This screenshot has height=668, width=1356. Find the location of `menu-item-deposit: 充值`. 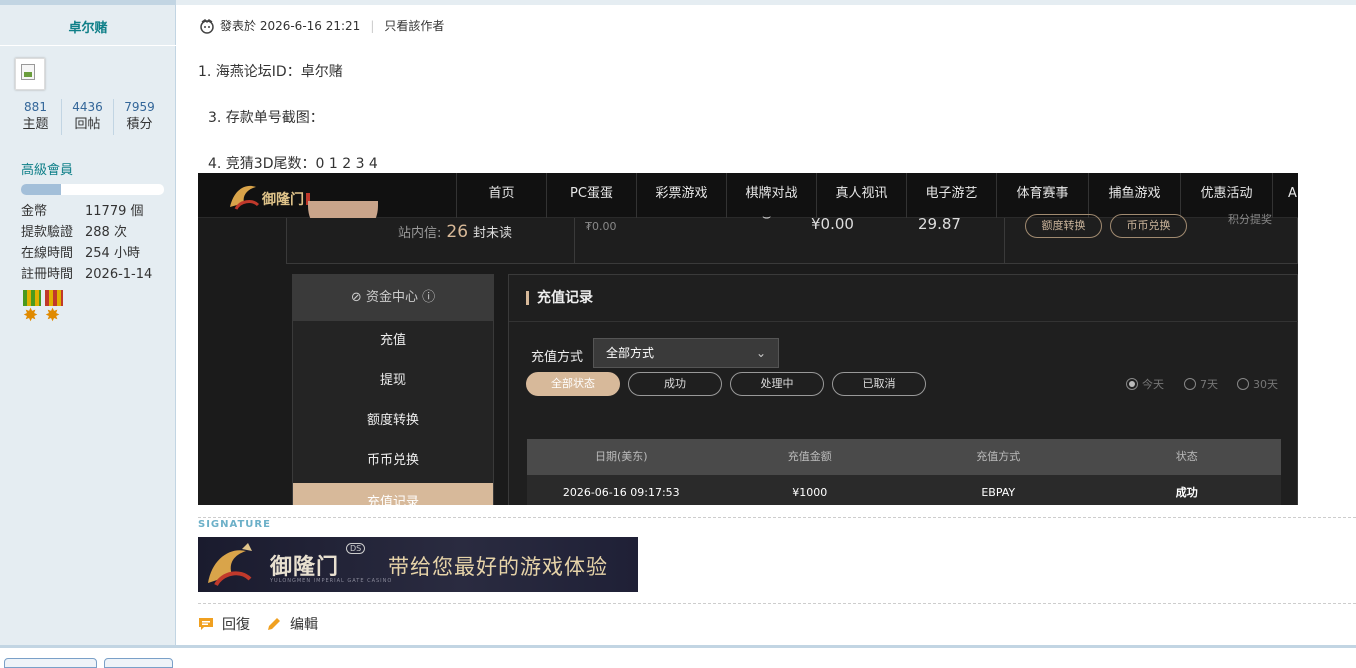

menu-item-deposit: 充值 is located at coordinates (393, 341).